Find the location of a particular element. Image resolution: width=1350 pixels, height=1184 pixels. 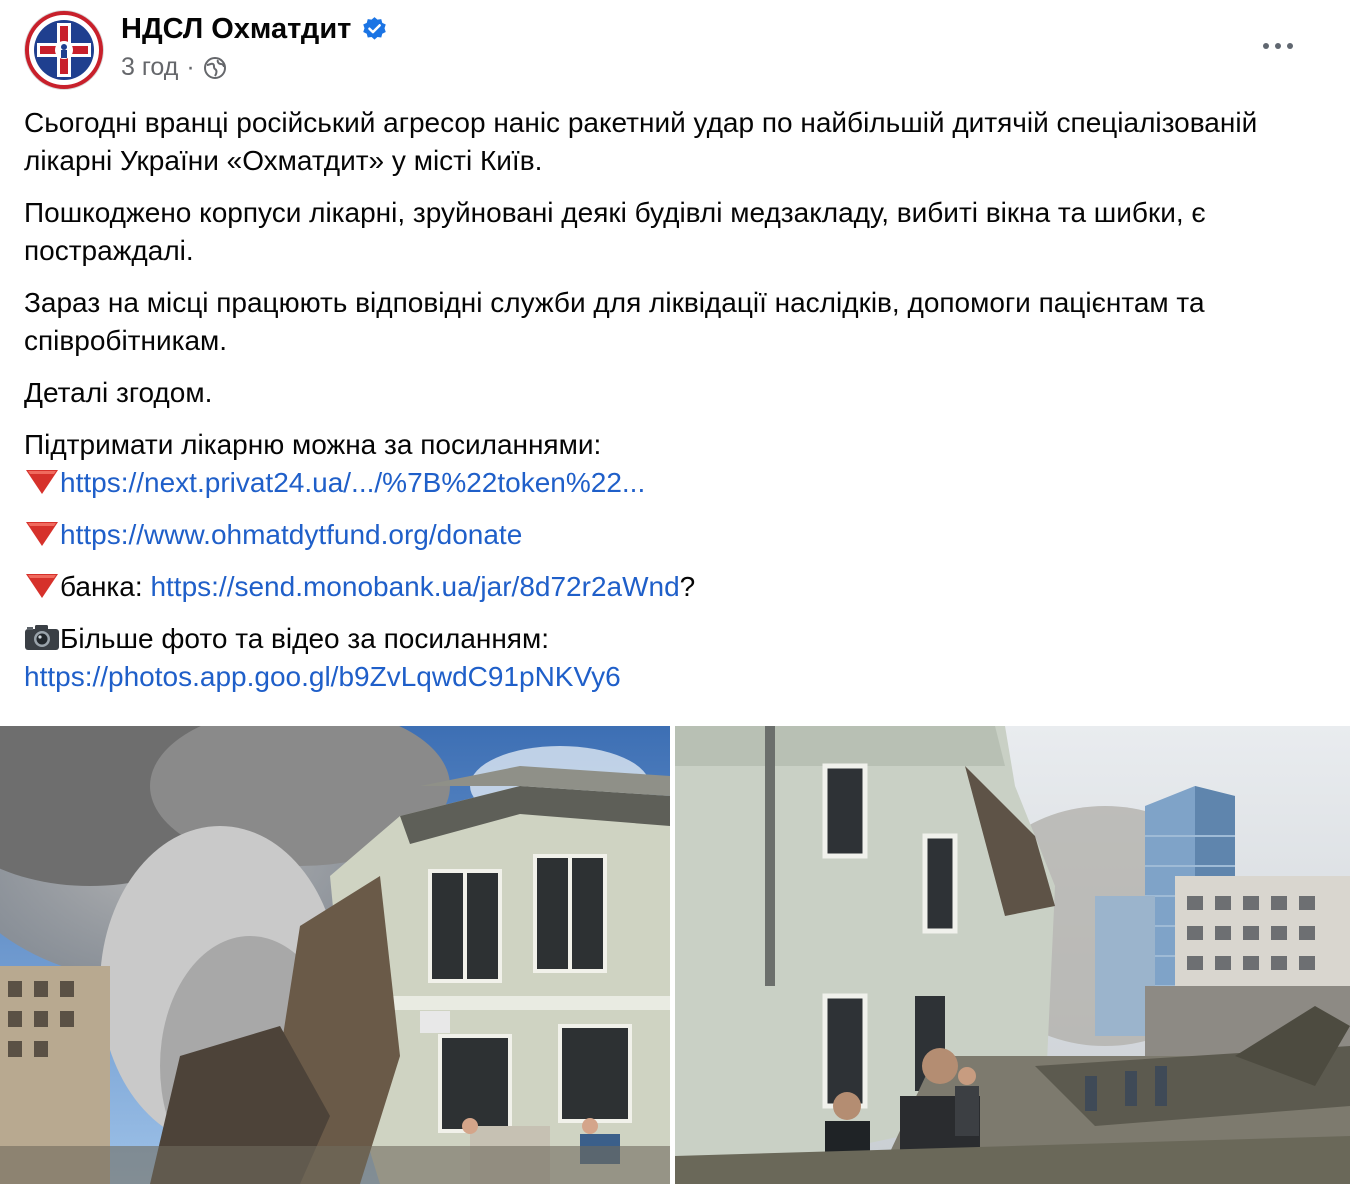

post-paragraph-4: Деталі згодом. is located at coordinates (118, 392).